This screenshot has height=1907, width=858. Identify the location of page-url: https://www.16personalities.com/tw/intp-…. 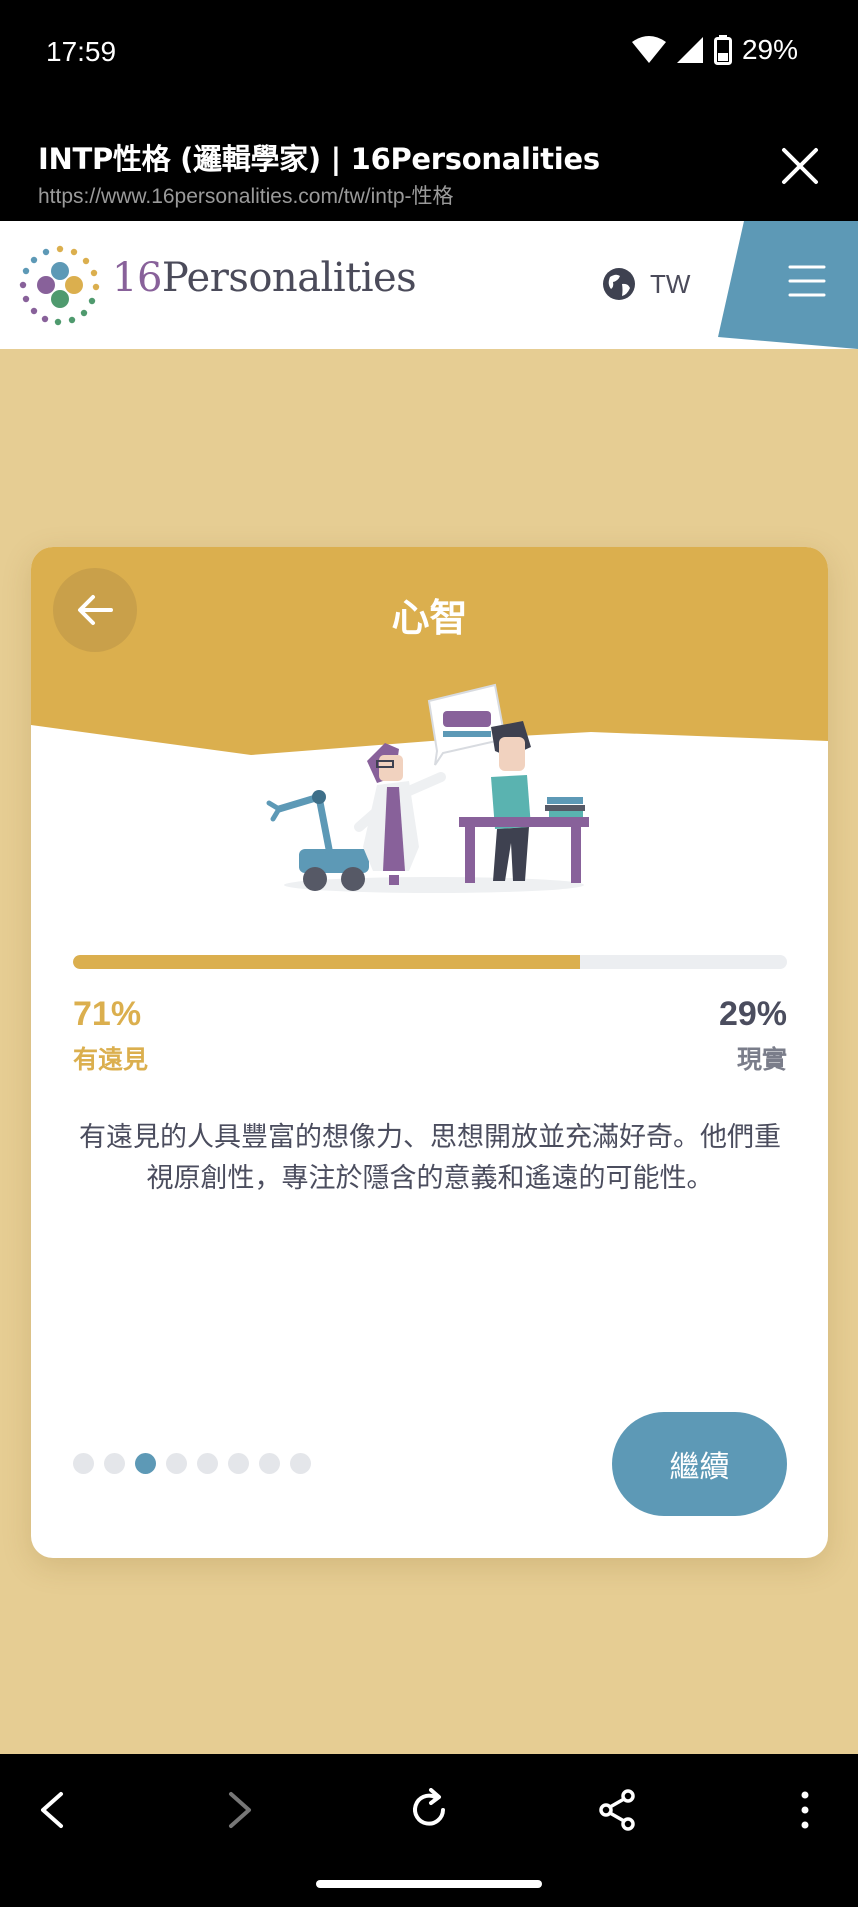
(246, 195).